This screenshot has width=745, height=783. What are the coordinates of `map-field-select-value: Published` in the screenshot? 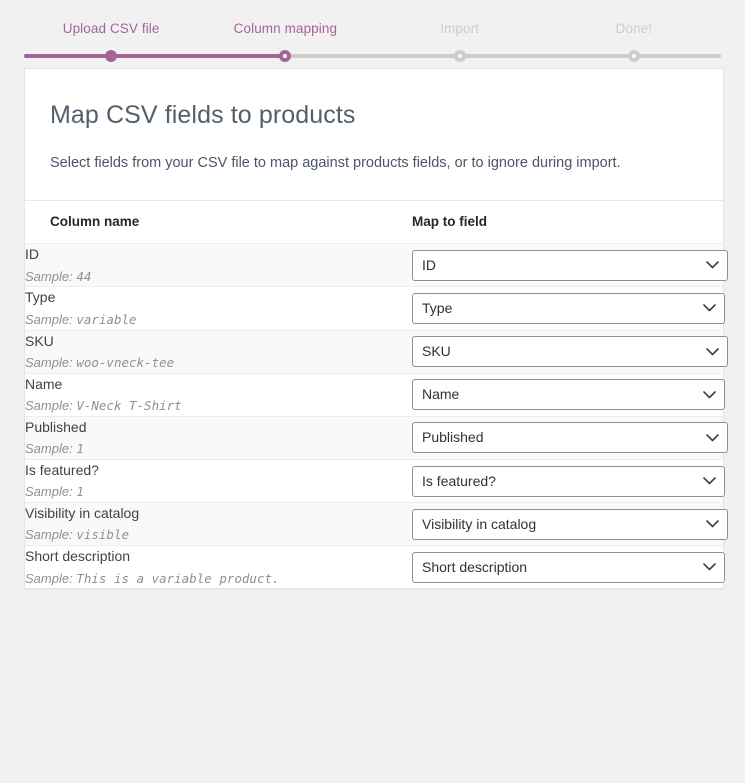 It's located at (570, 438).